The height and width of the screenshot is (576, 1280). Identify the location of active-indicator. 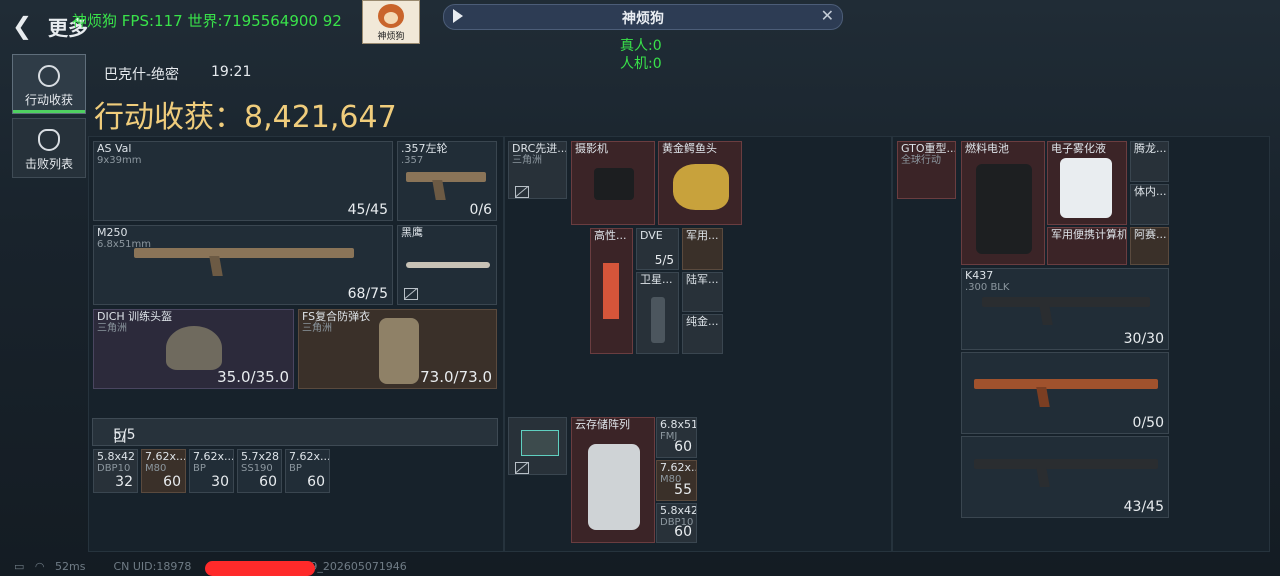
(49, 111).